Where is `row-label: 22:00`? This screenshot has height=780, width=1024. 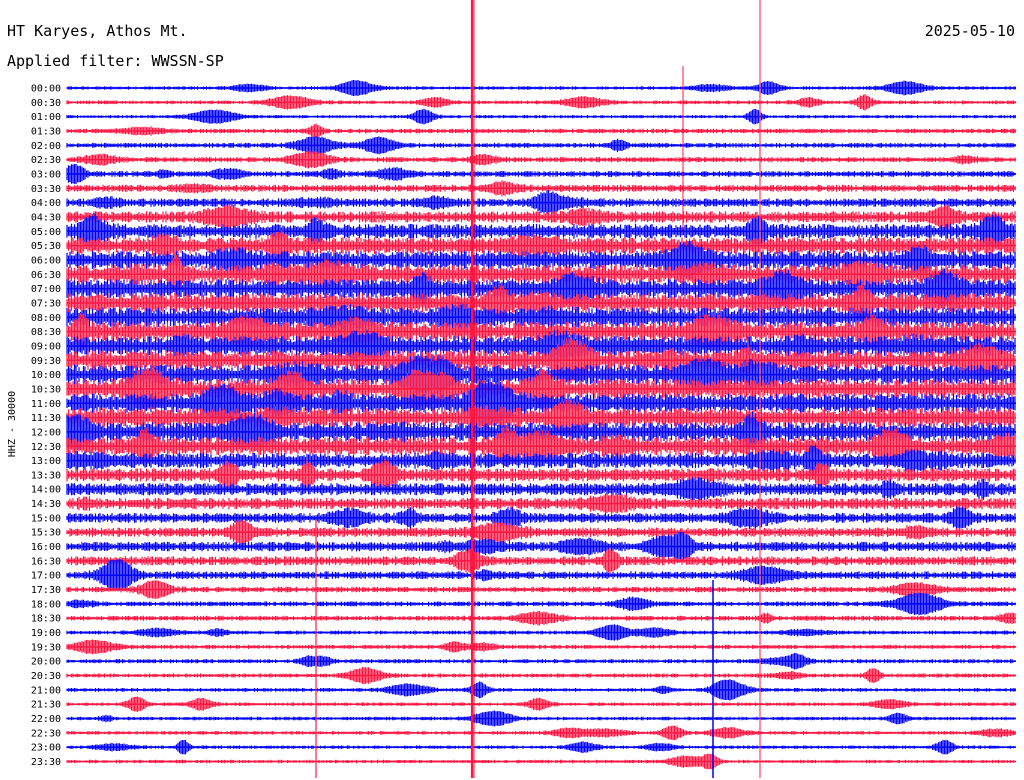 row-label: 22:00 is located at coordinates (46, 719).